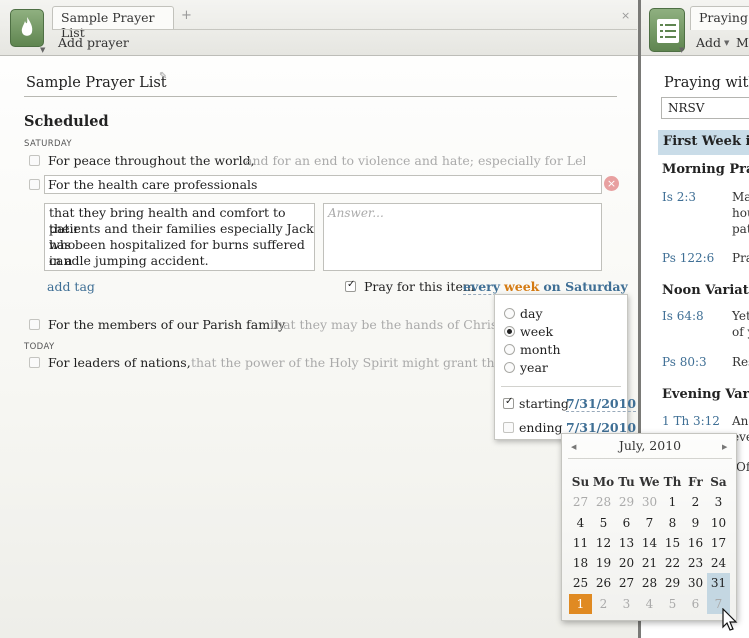 The width and height of the screenshot is (749, 638). I want to click on radio-month, so click(509, 349).